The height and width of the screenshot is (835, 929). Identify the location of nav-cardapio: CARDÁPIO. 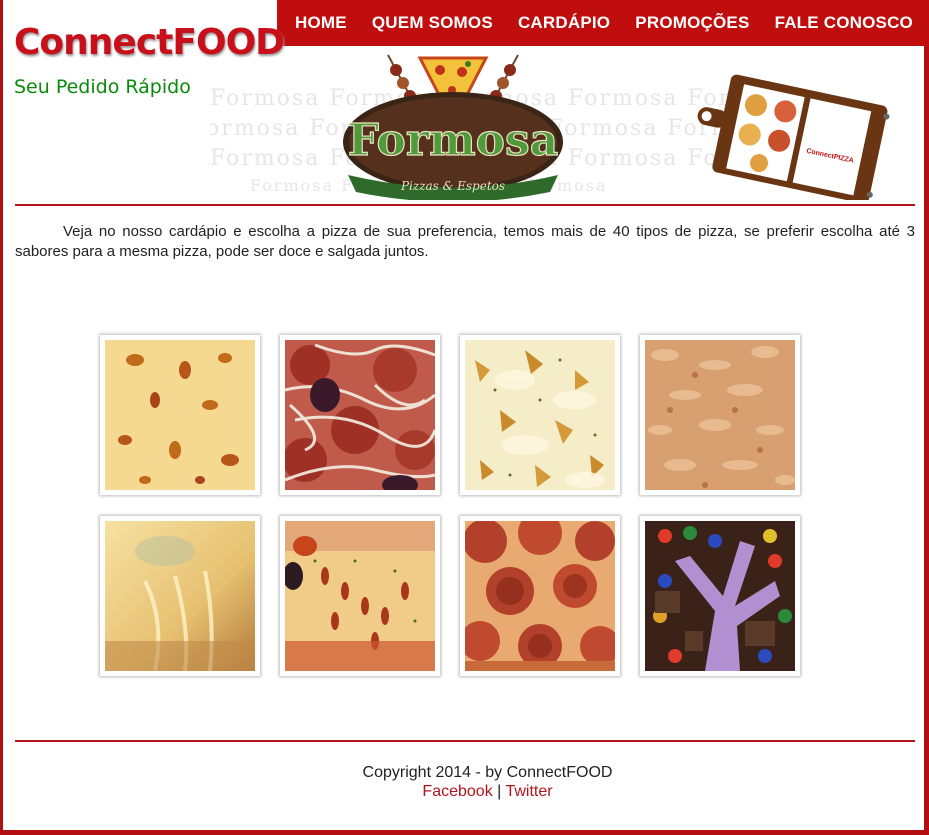
(564, 23).